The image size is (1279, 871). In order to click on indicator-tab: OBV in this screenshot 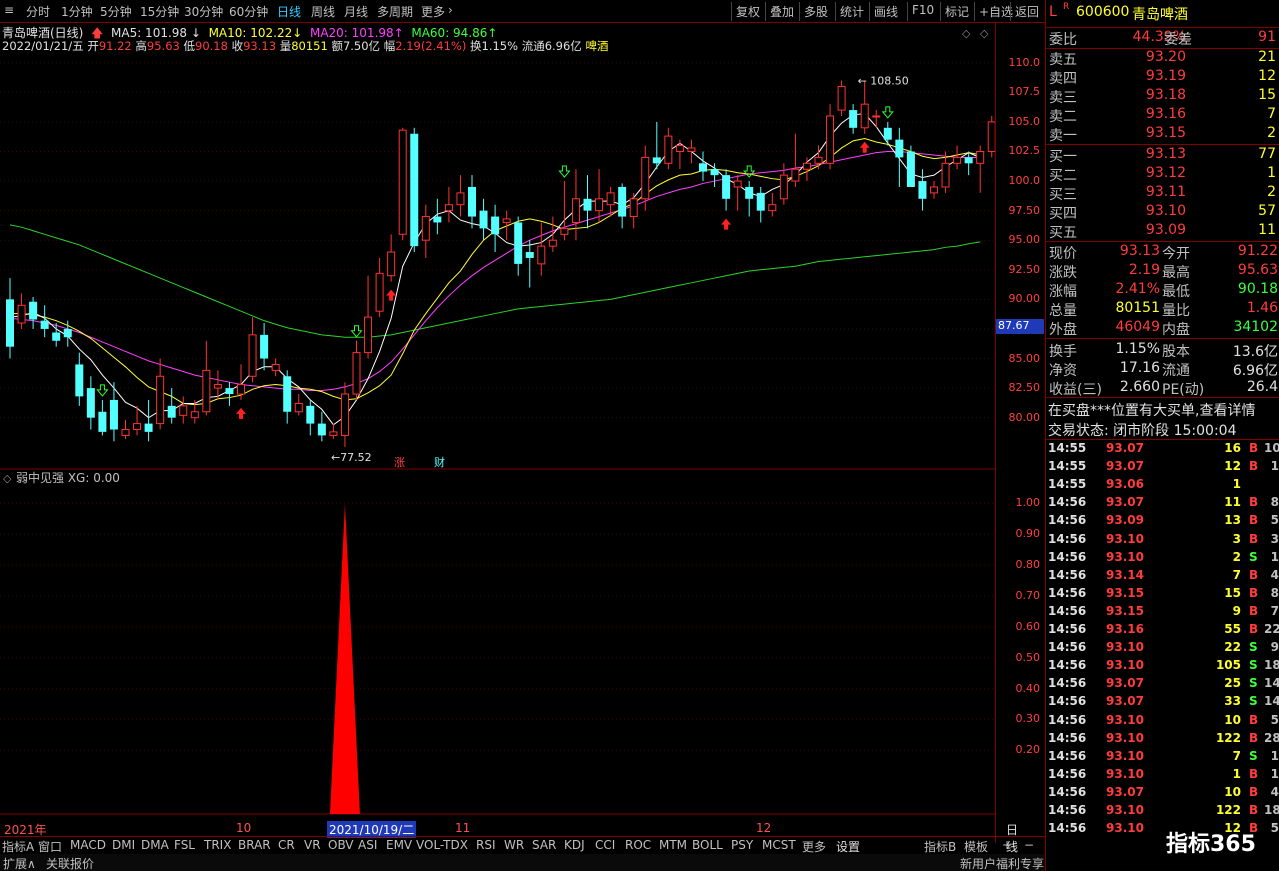, I will do `click(341, 845)`.